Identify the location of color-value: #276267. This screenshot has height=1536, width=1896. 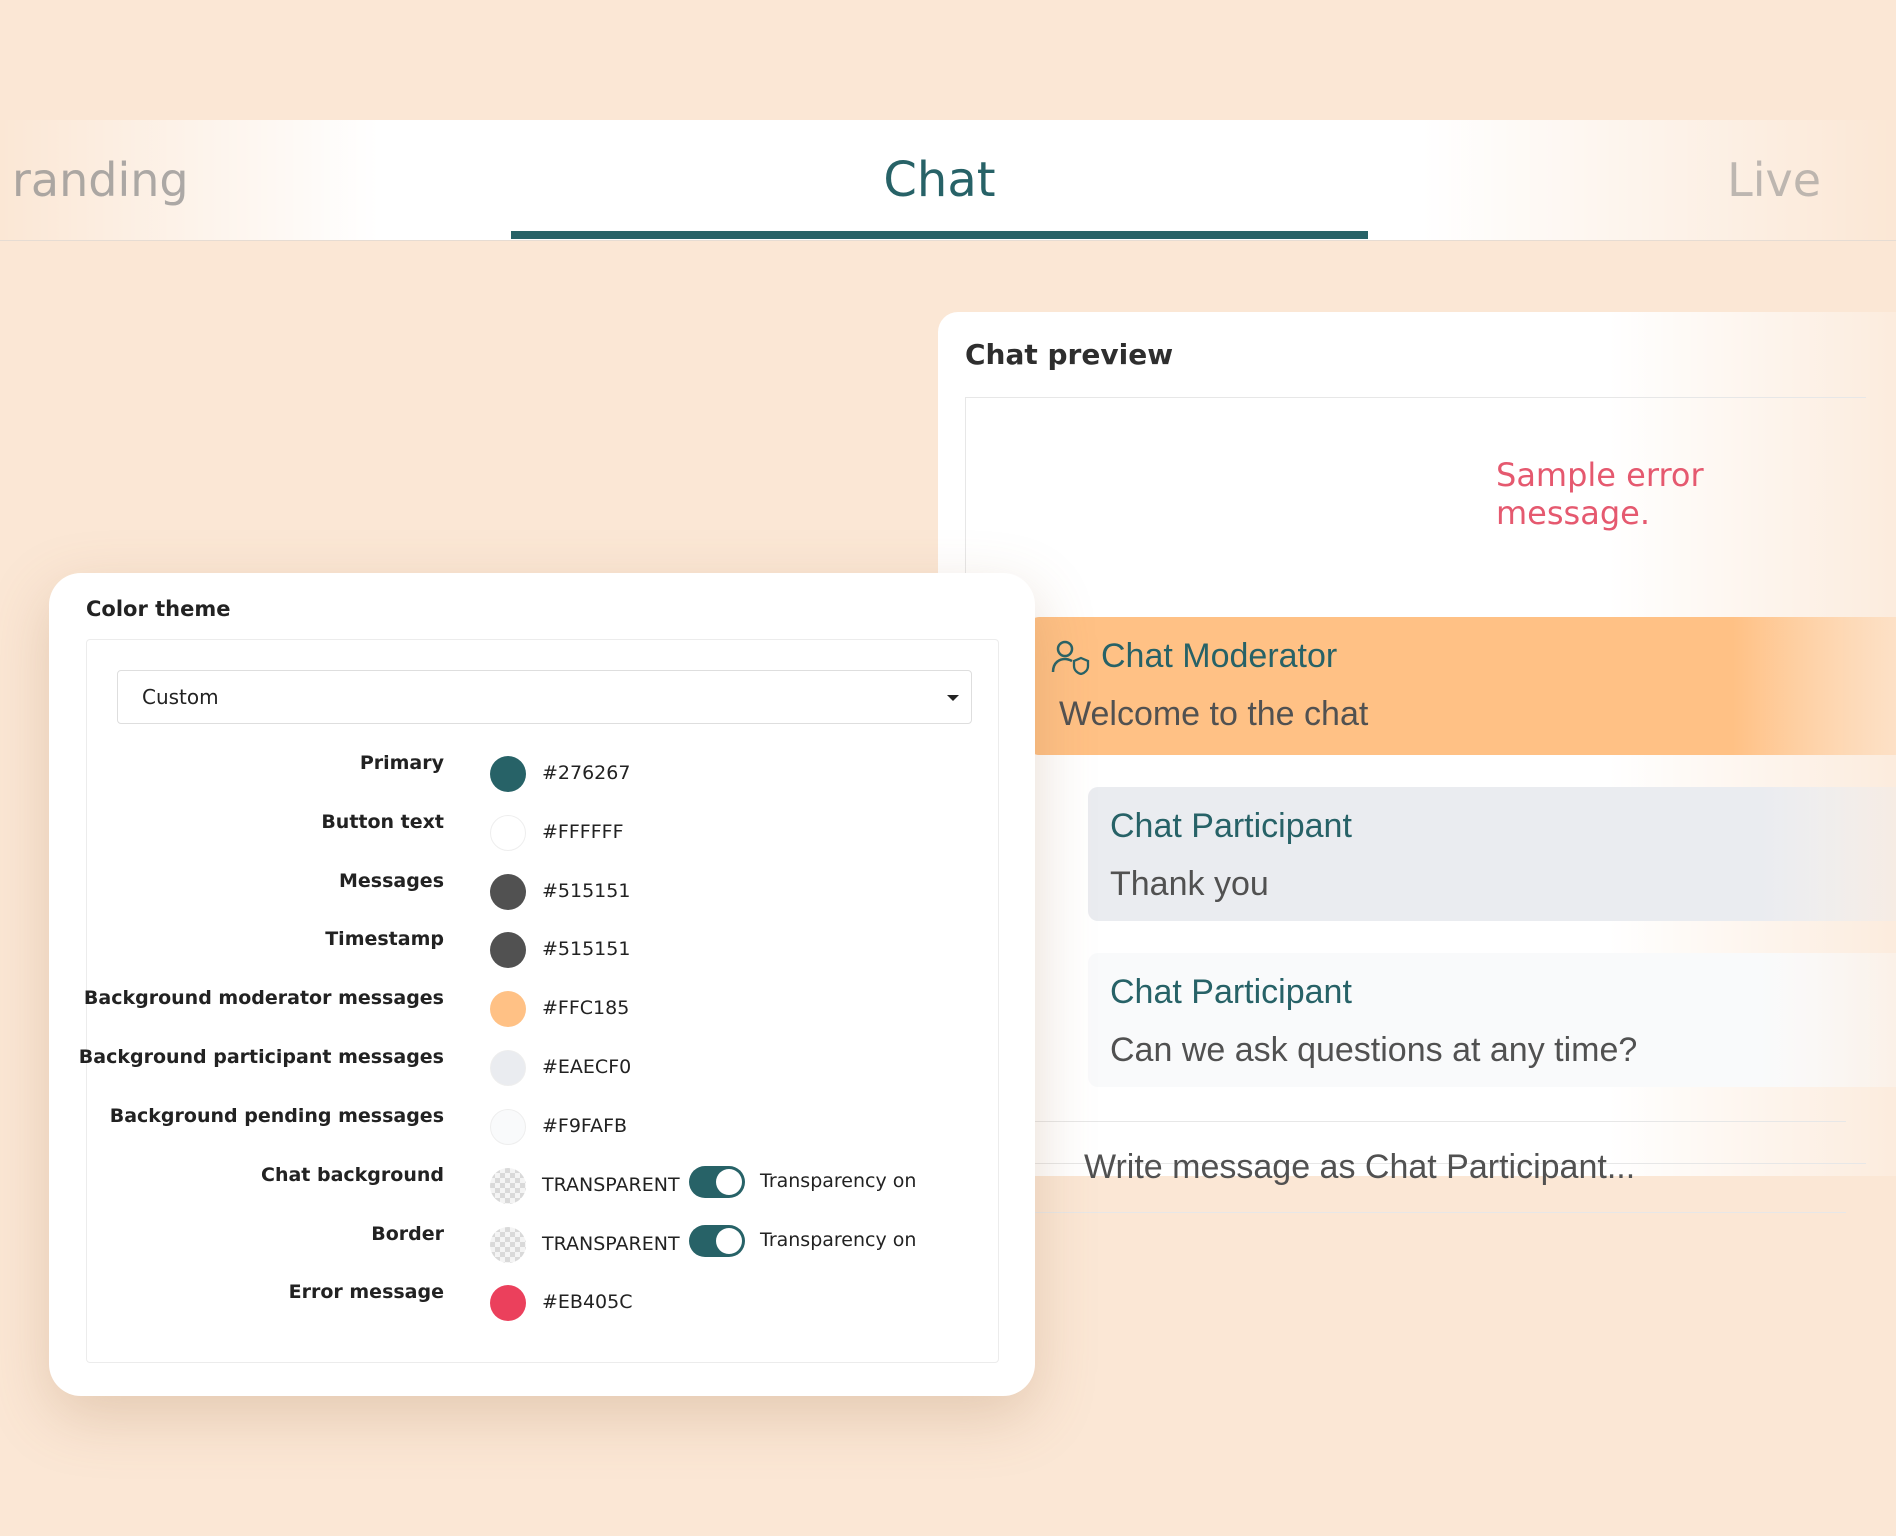
(586, 773).